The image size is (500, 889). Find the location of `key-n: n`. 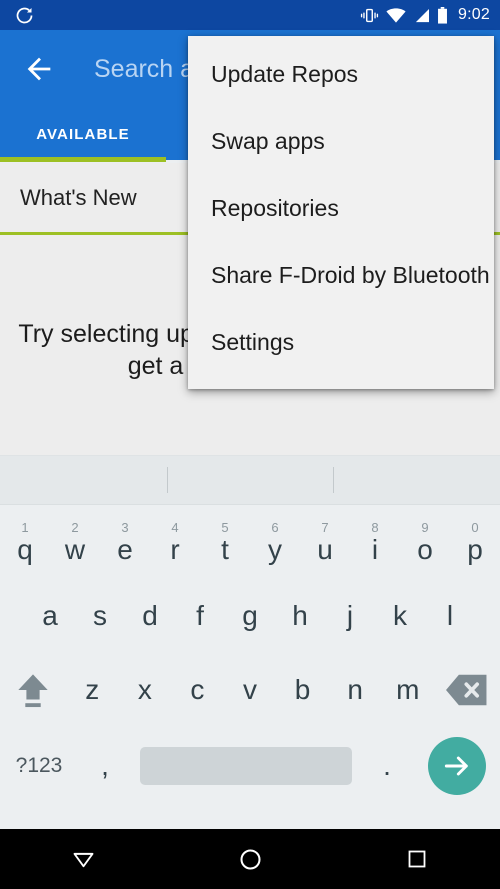

key-n: n is located at coordinates (355, 690).